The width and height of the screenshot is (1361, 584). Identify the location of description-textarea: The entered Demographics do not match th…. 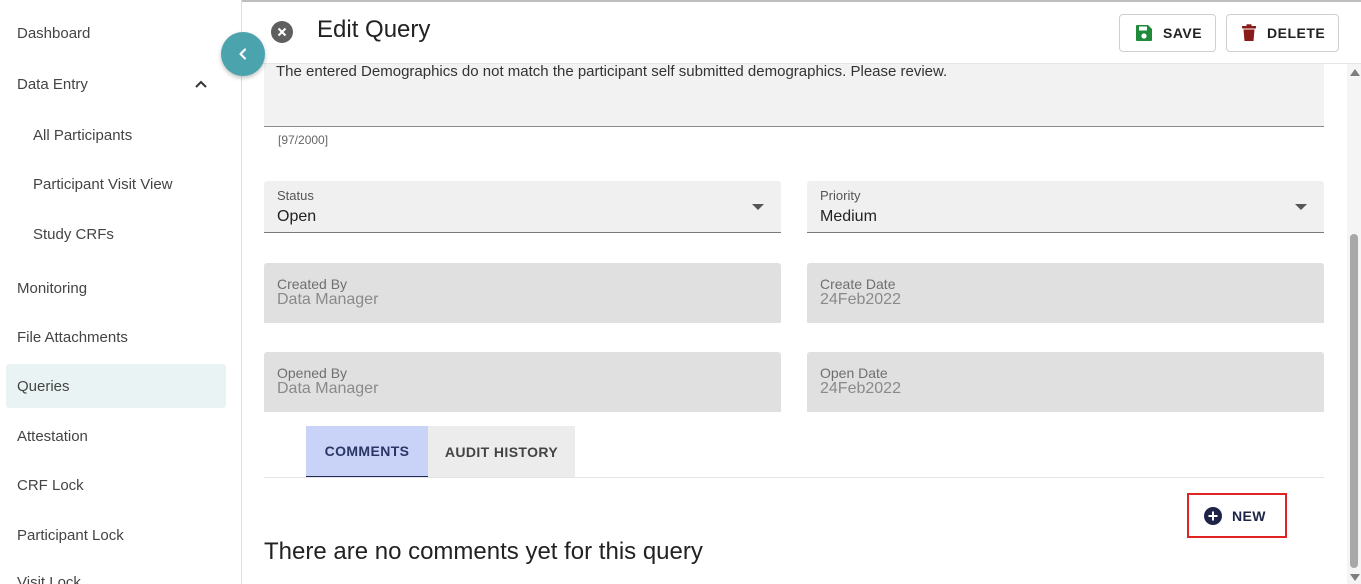
(794, 95).